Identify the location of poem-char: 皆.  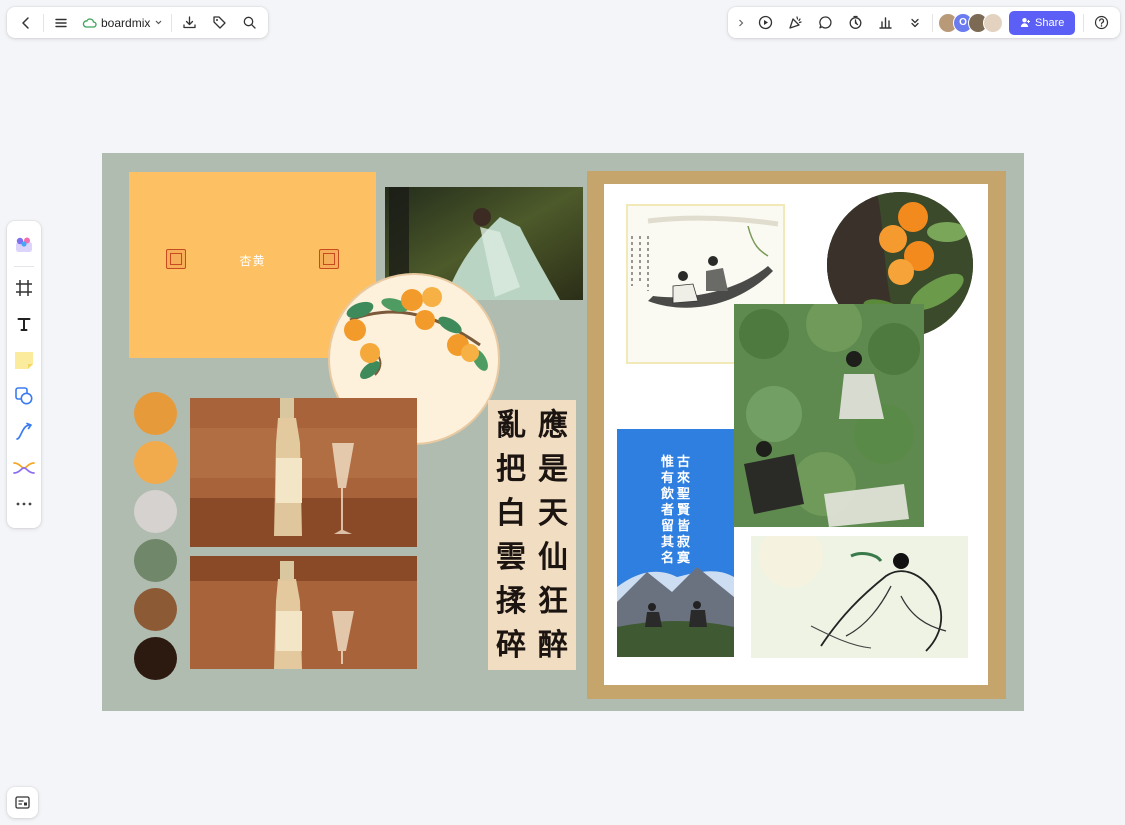
(683, 526).